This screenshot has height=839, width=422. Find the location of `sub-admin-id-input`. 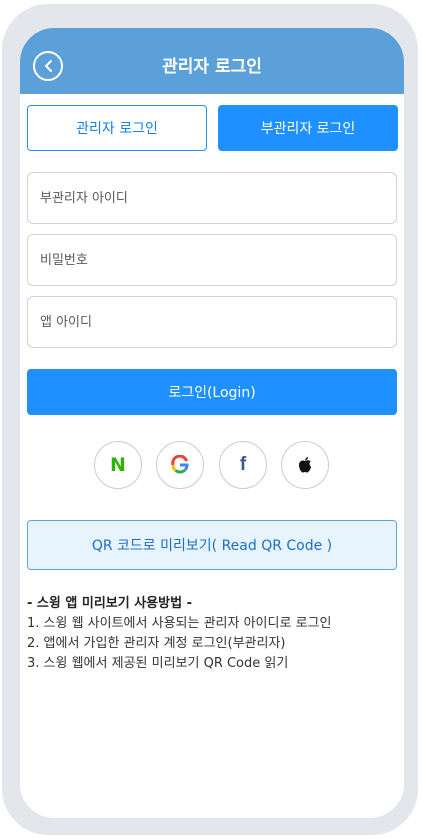

sub-admin-id-input is located at coordinates (212, 198).